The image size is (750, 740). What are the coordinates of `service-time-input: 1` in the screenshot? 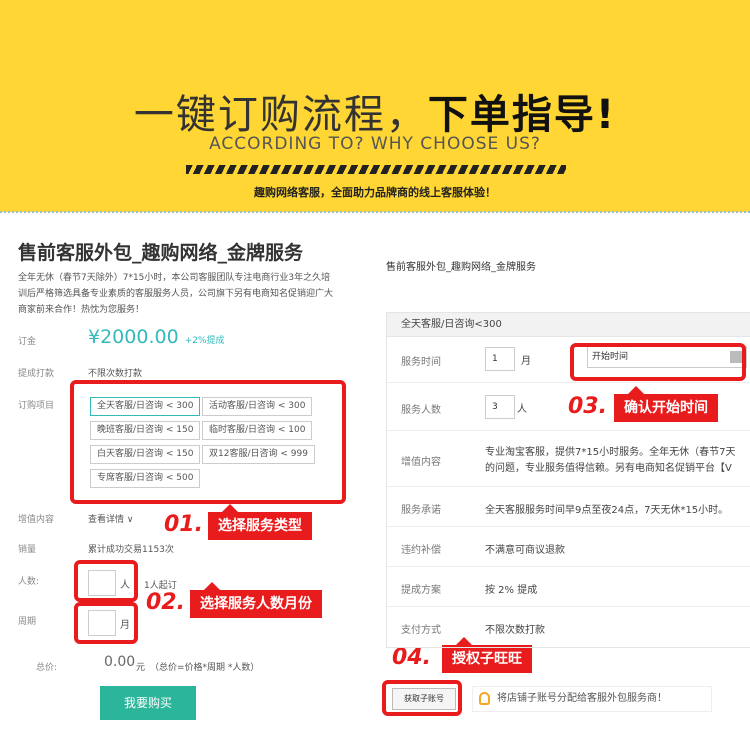 It's located at (500, 359).